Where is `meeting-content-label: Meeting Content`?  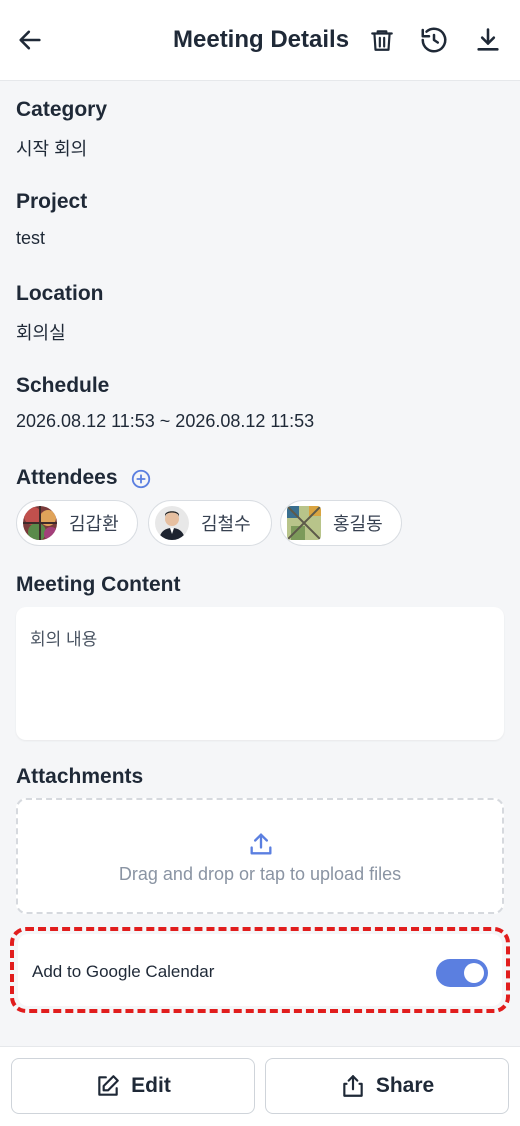
meeting-content-label: Meeting Content is located at coordinates (98, 584).